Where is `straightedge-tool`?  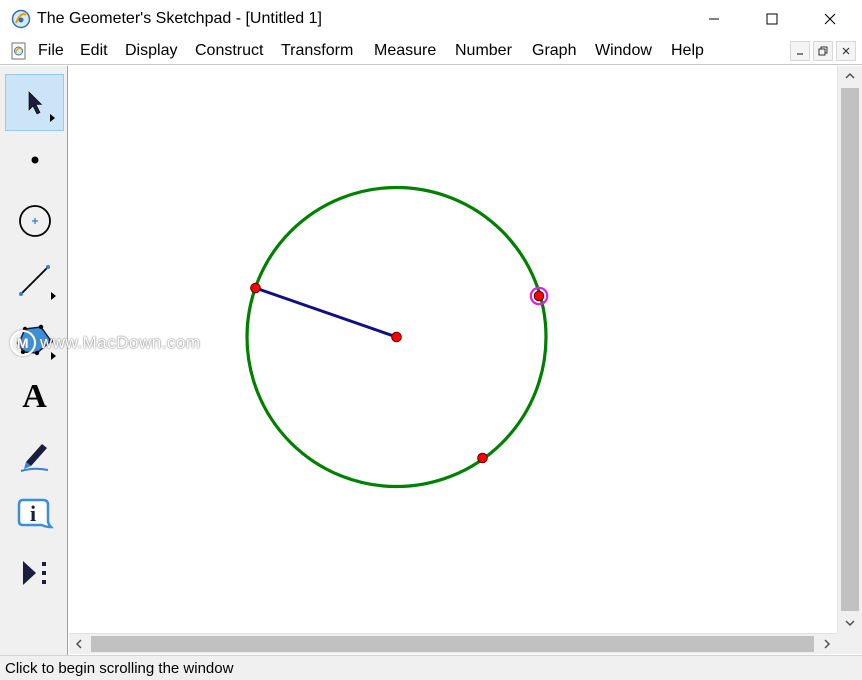 straightedge-tool is located at coordinates (34, 279).